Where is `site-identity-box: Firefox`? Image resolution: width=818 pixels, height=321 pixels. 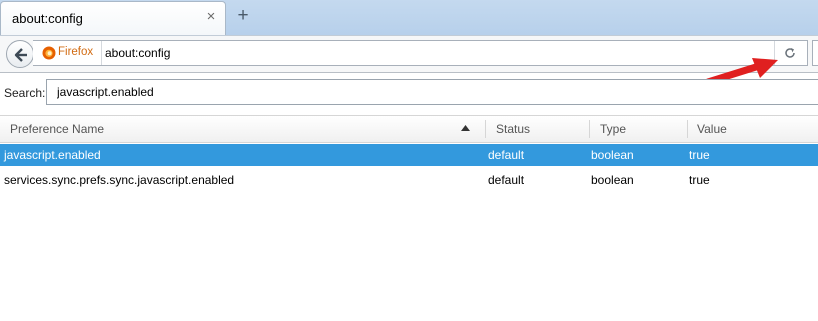 site-identity-box: Firefox is located at coordinates (67, 53).